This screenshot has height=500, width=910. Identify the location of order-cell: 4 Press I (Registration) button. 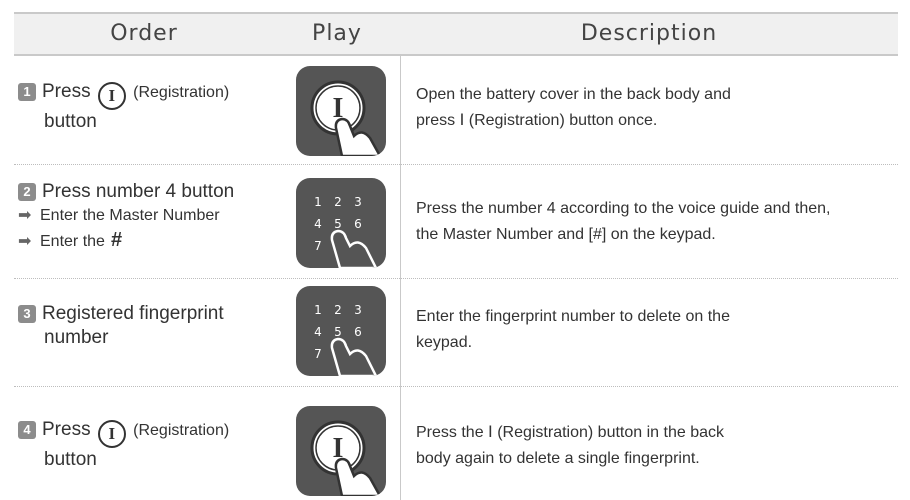
(123, 445).